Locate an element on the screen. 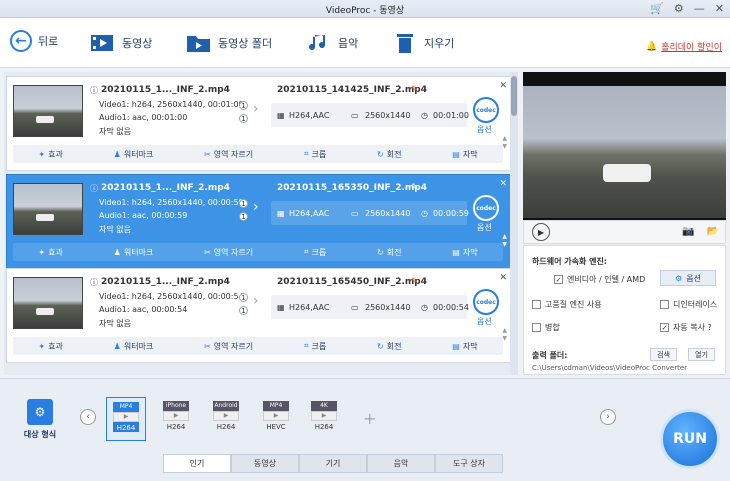 This screenshot has width=730, height=481. subtitle-info: 자막 없음 is located at coordinates (115, 323).